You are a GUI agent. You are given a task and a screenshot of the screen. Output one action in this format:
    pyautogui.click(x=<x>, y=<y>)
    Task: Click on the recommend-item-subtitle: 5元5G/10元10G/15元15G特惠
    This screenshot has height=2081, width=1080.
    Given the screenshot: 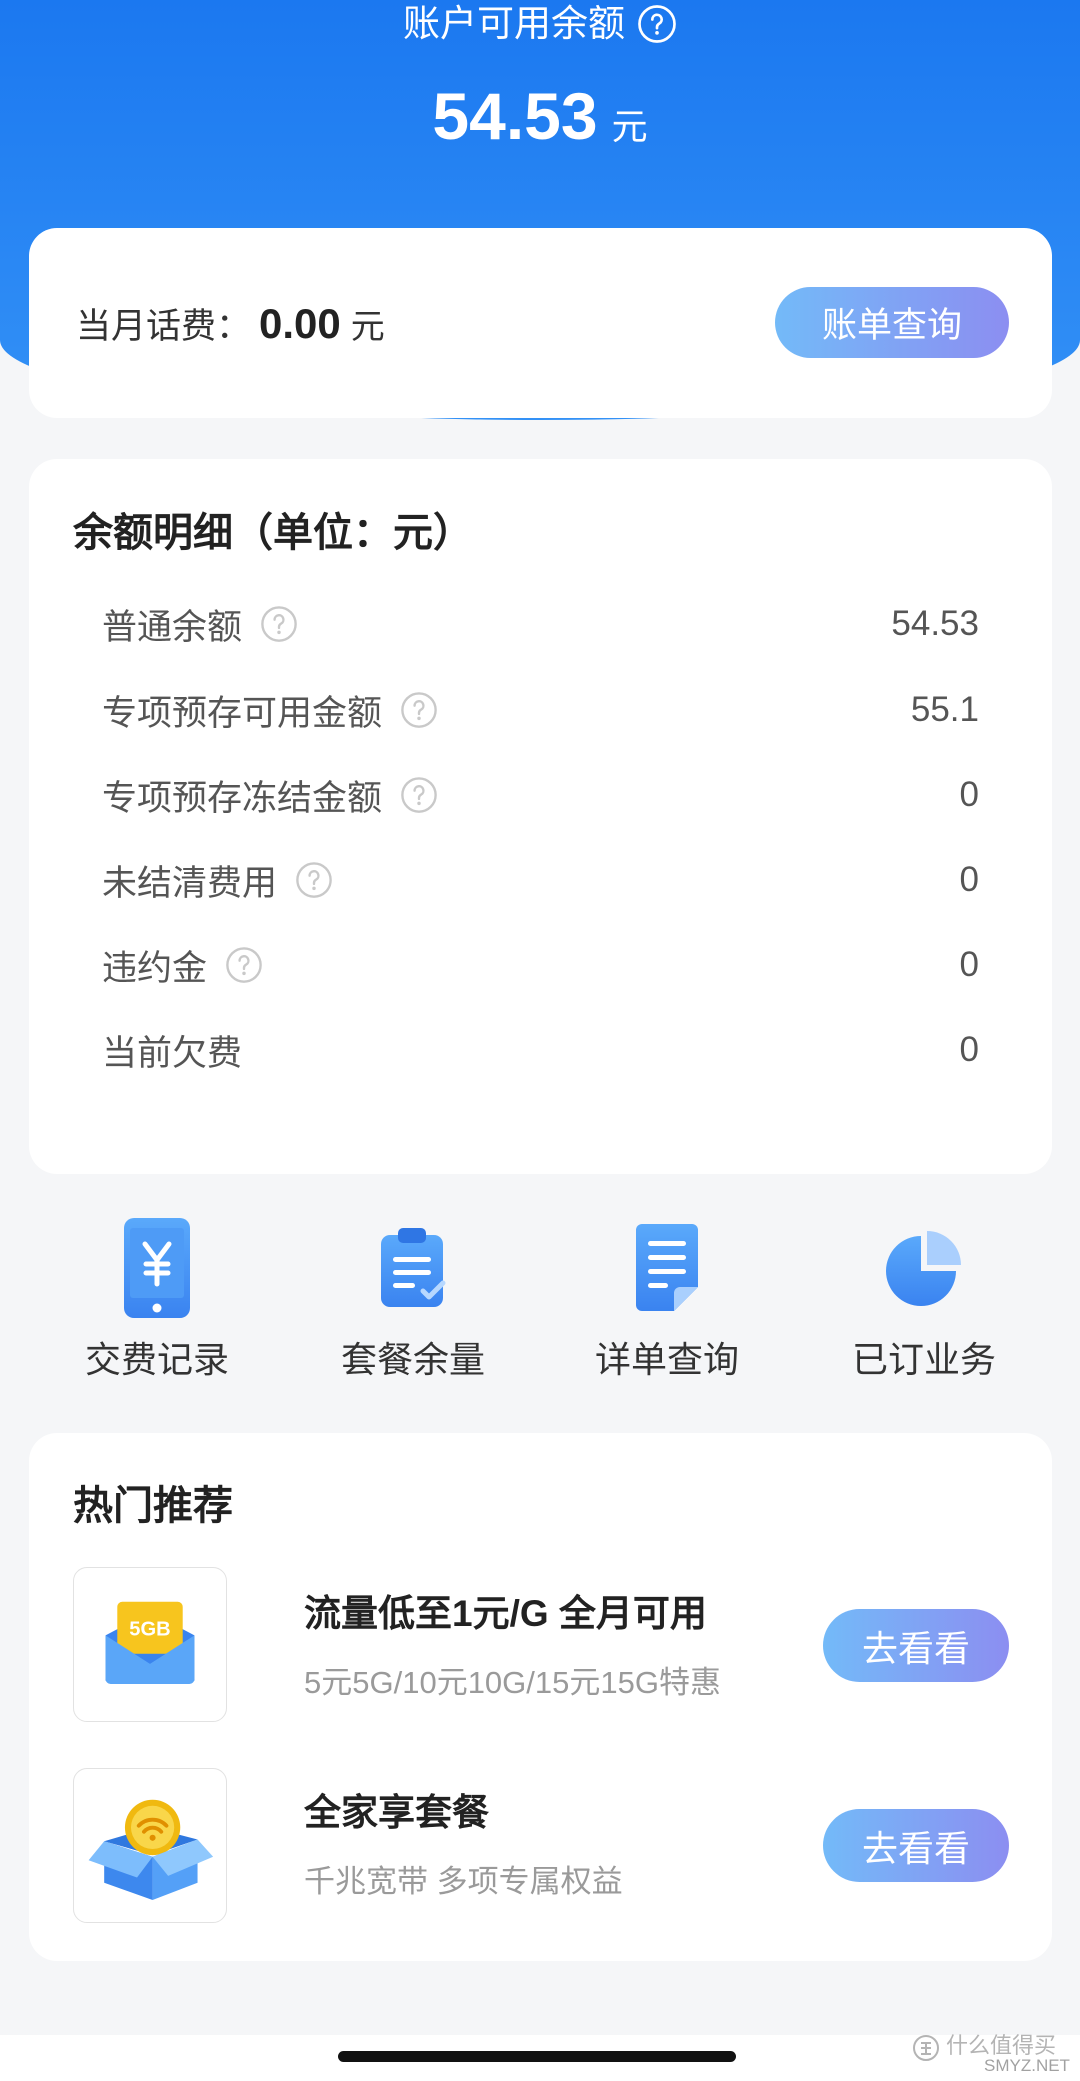 What is the action you would take?
    pyautogui.click(x=512, y=1682)
    